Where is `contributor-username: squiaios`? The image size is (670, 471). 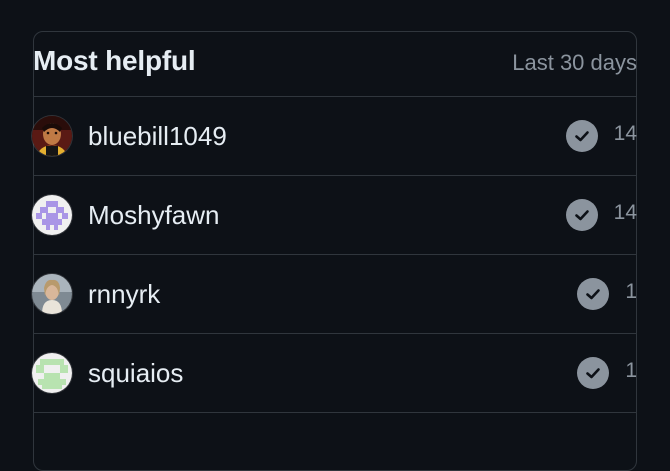 contributor-username: squiaios is located at coordinates (332, 373).